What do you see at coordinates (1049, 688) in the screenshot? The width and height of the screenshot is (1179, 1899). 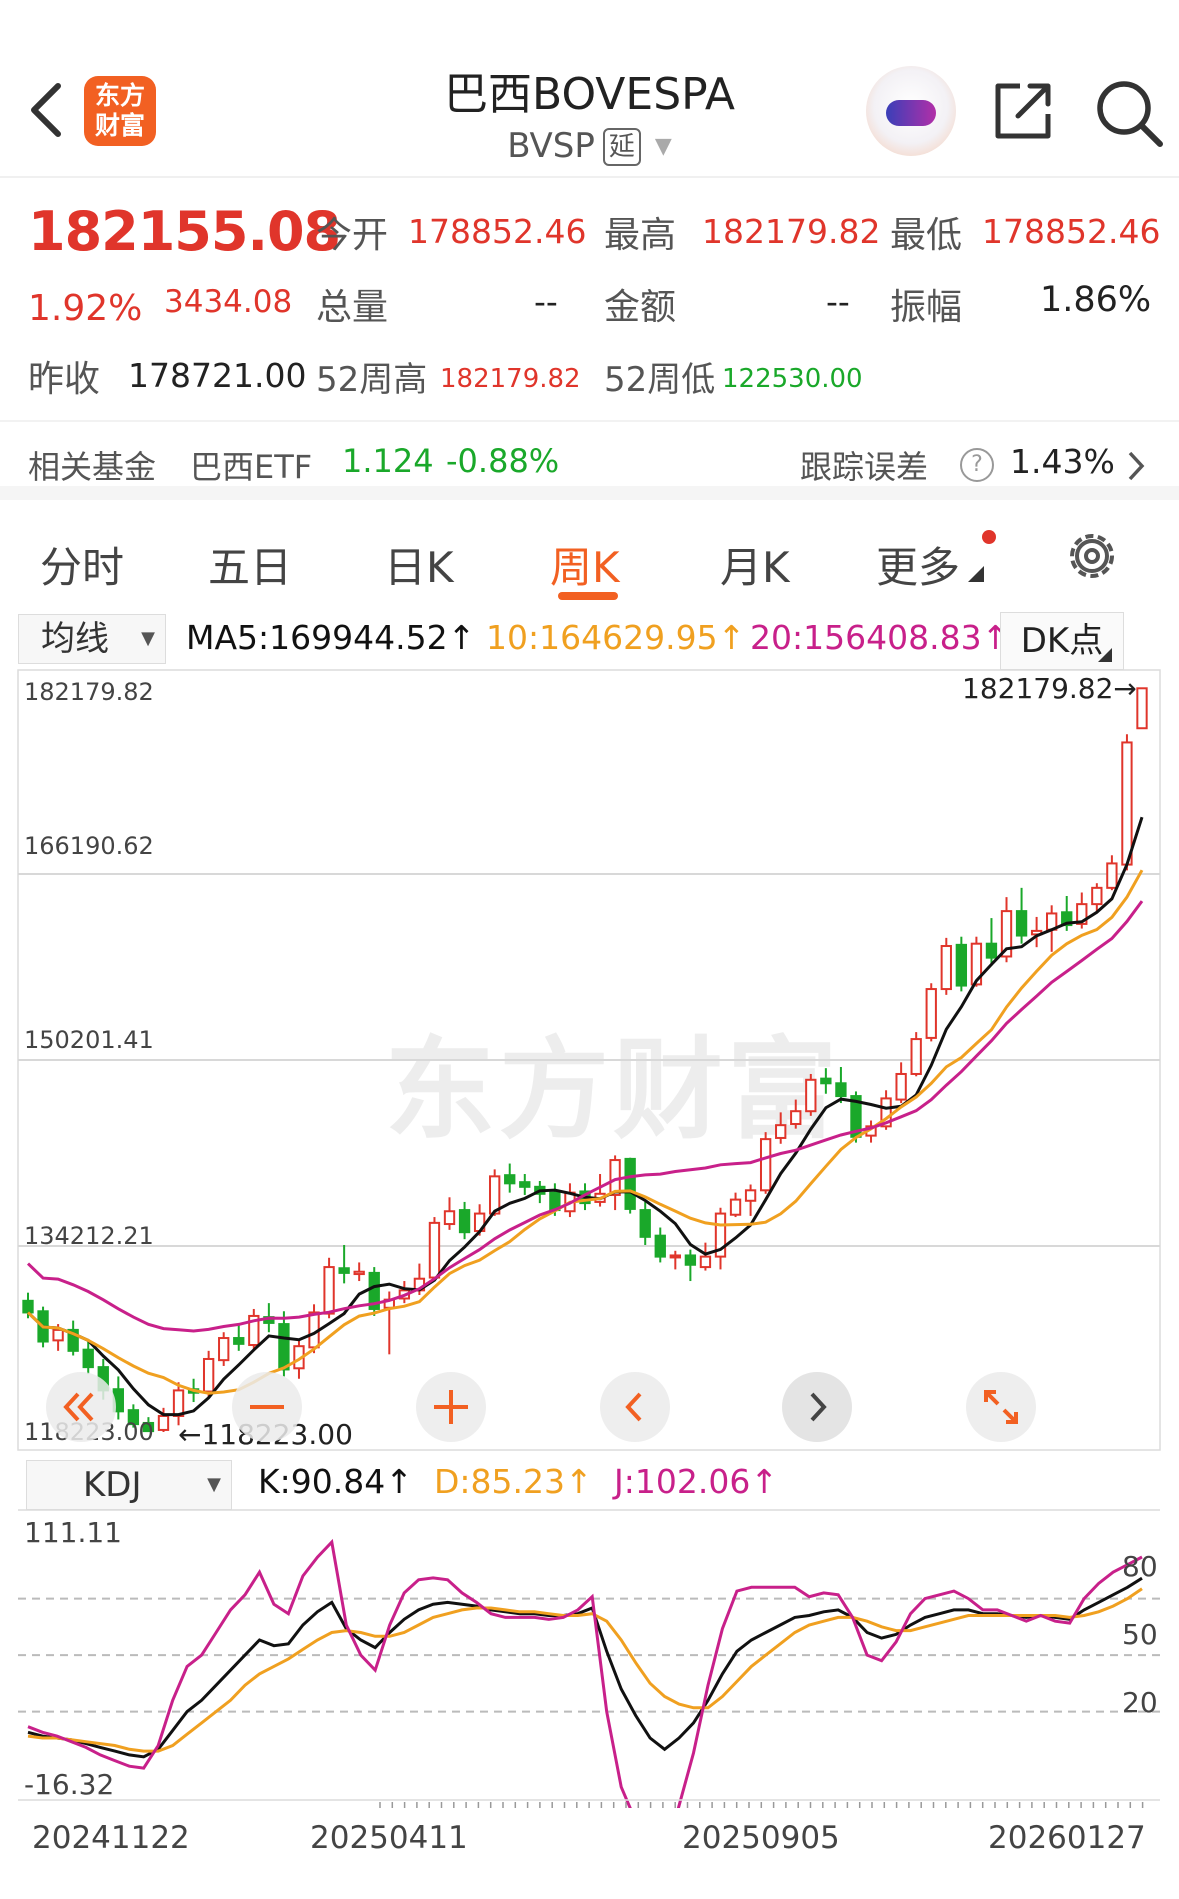 I see `max-price-marker: 182179.82→` at bounding box center [1049, 688].